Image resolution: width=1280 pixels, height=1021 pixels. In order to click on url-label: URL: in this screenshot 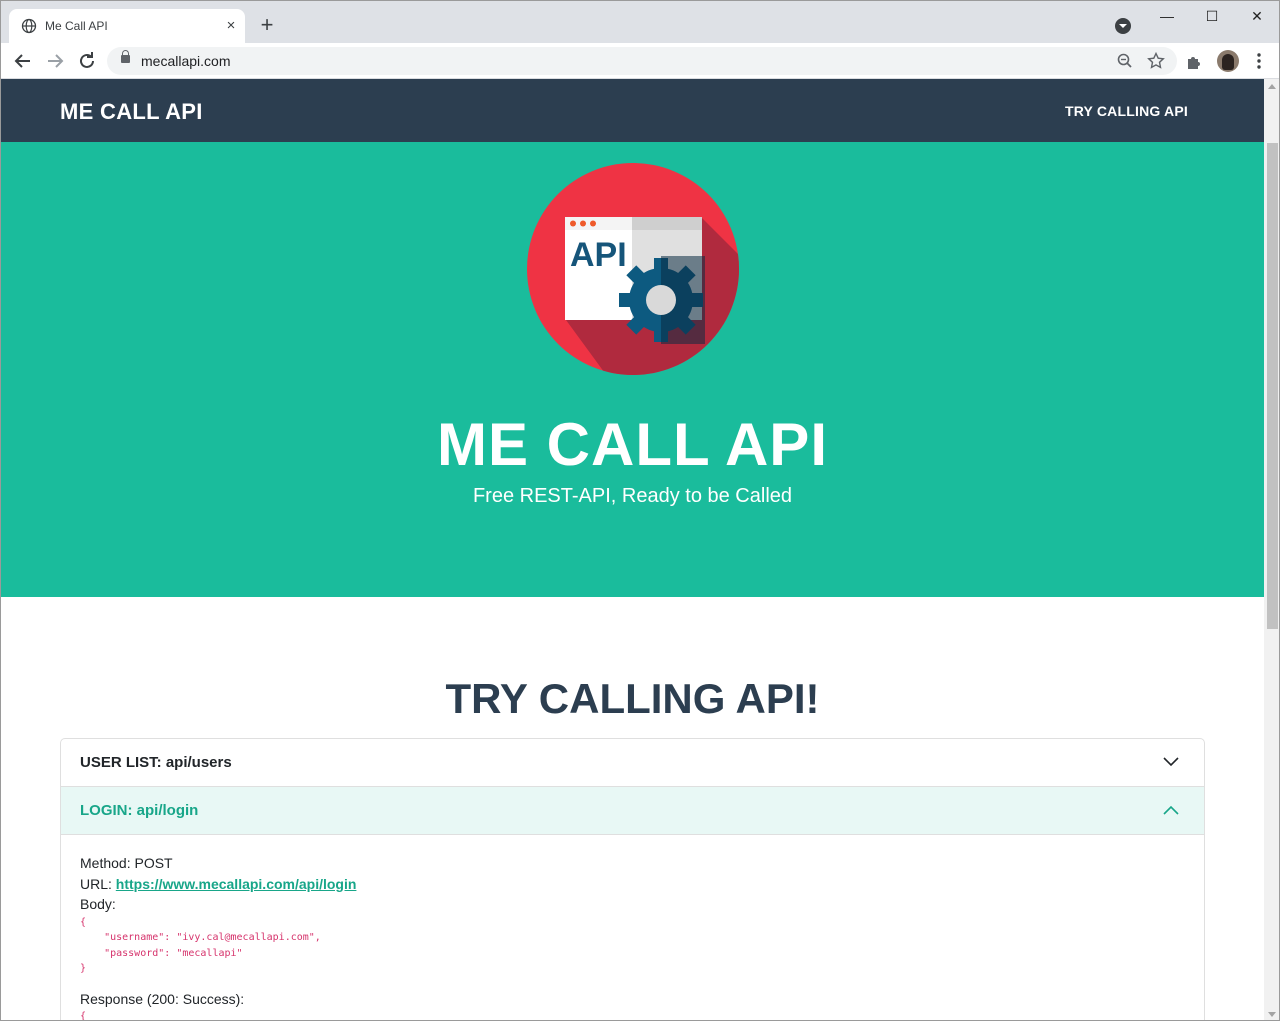, I will do `click(96, 883)`.